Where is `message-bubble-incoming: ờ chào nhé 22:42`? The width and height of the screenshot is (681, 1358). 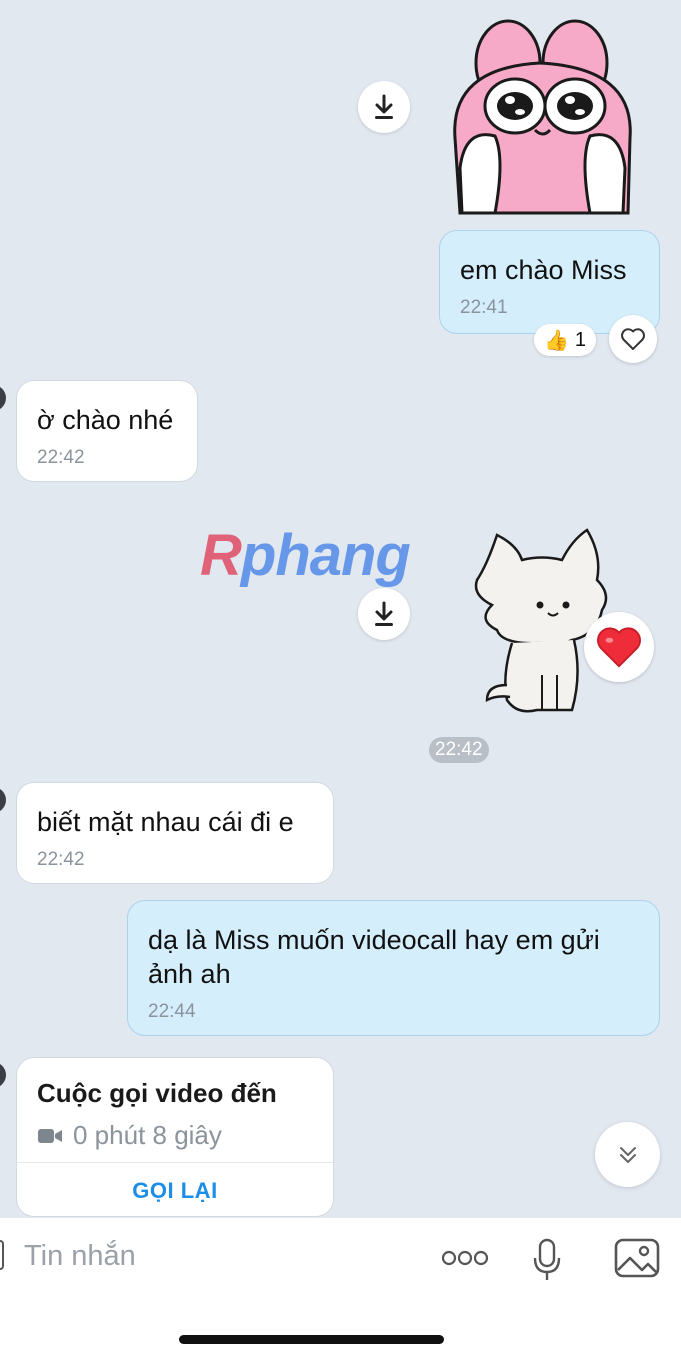 message-bubble-incoming: ờ chào nhé 22:42 is located at coordinates (107, 431).